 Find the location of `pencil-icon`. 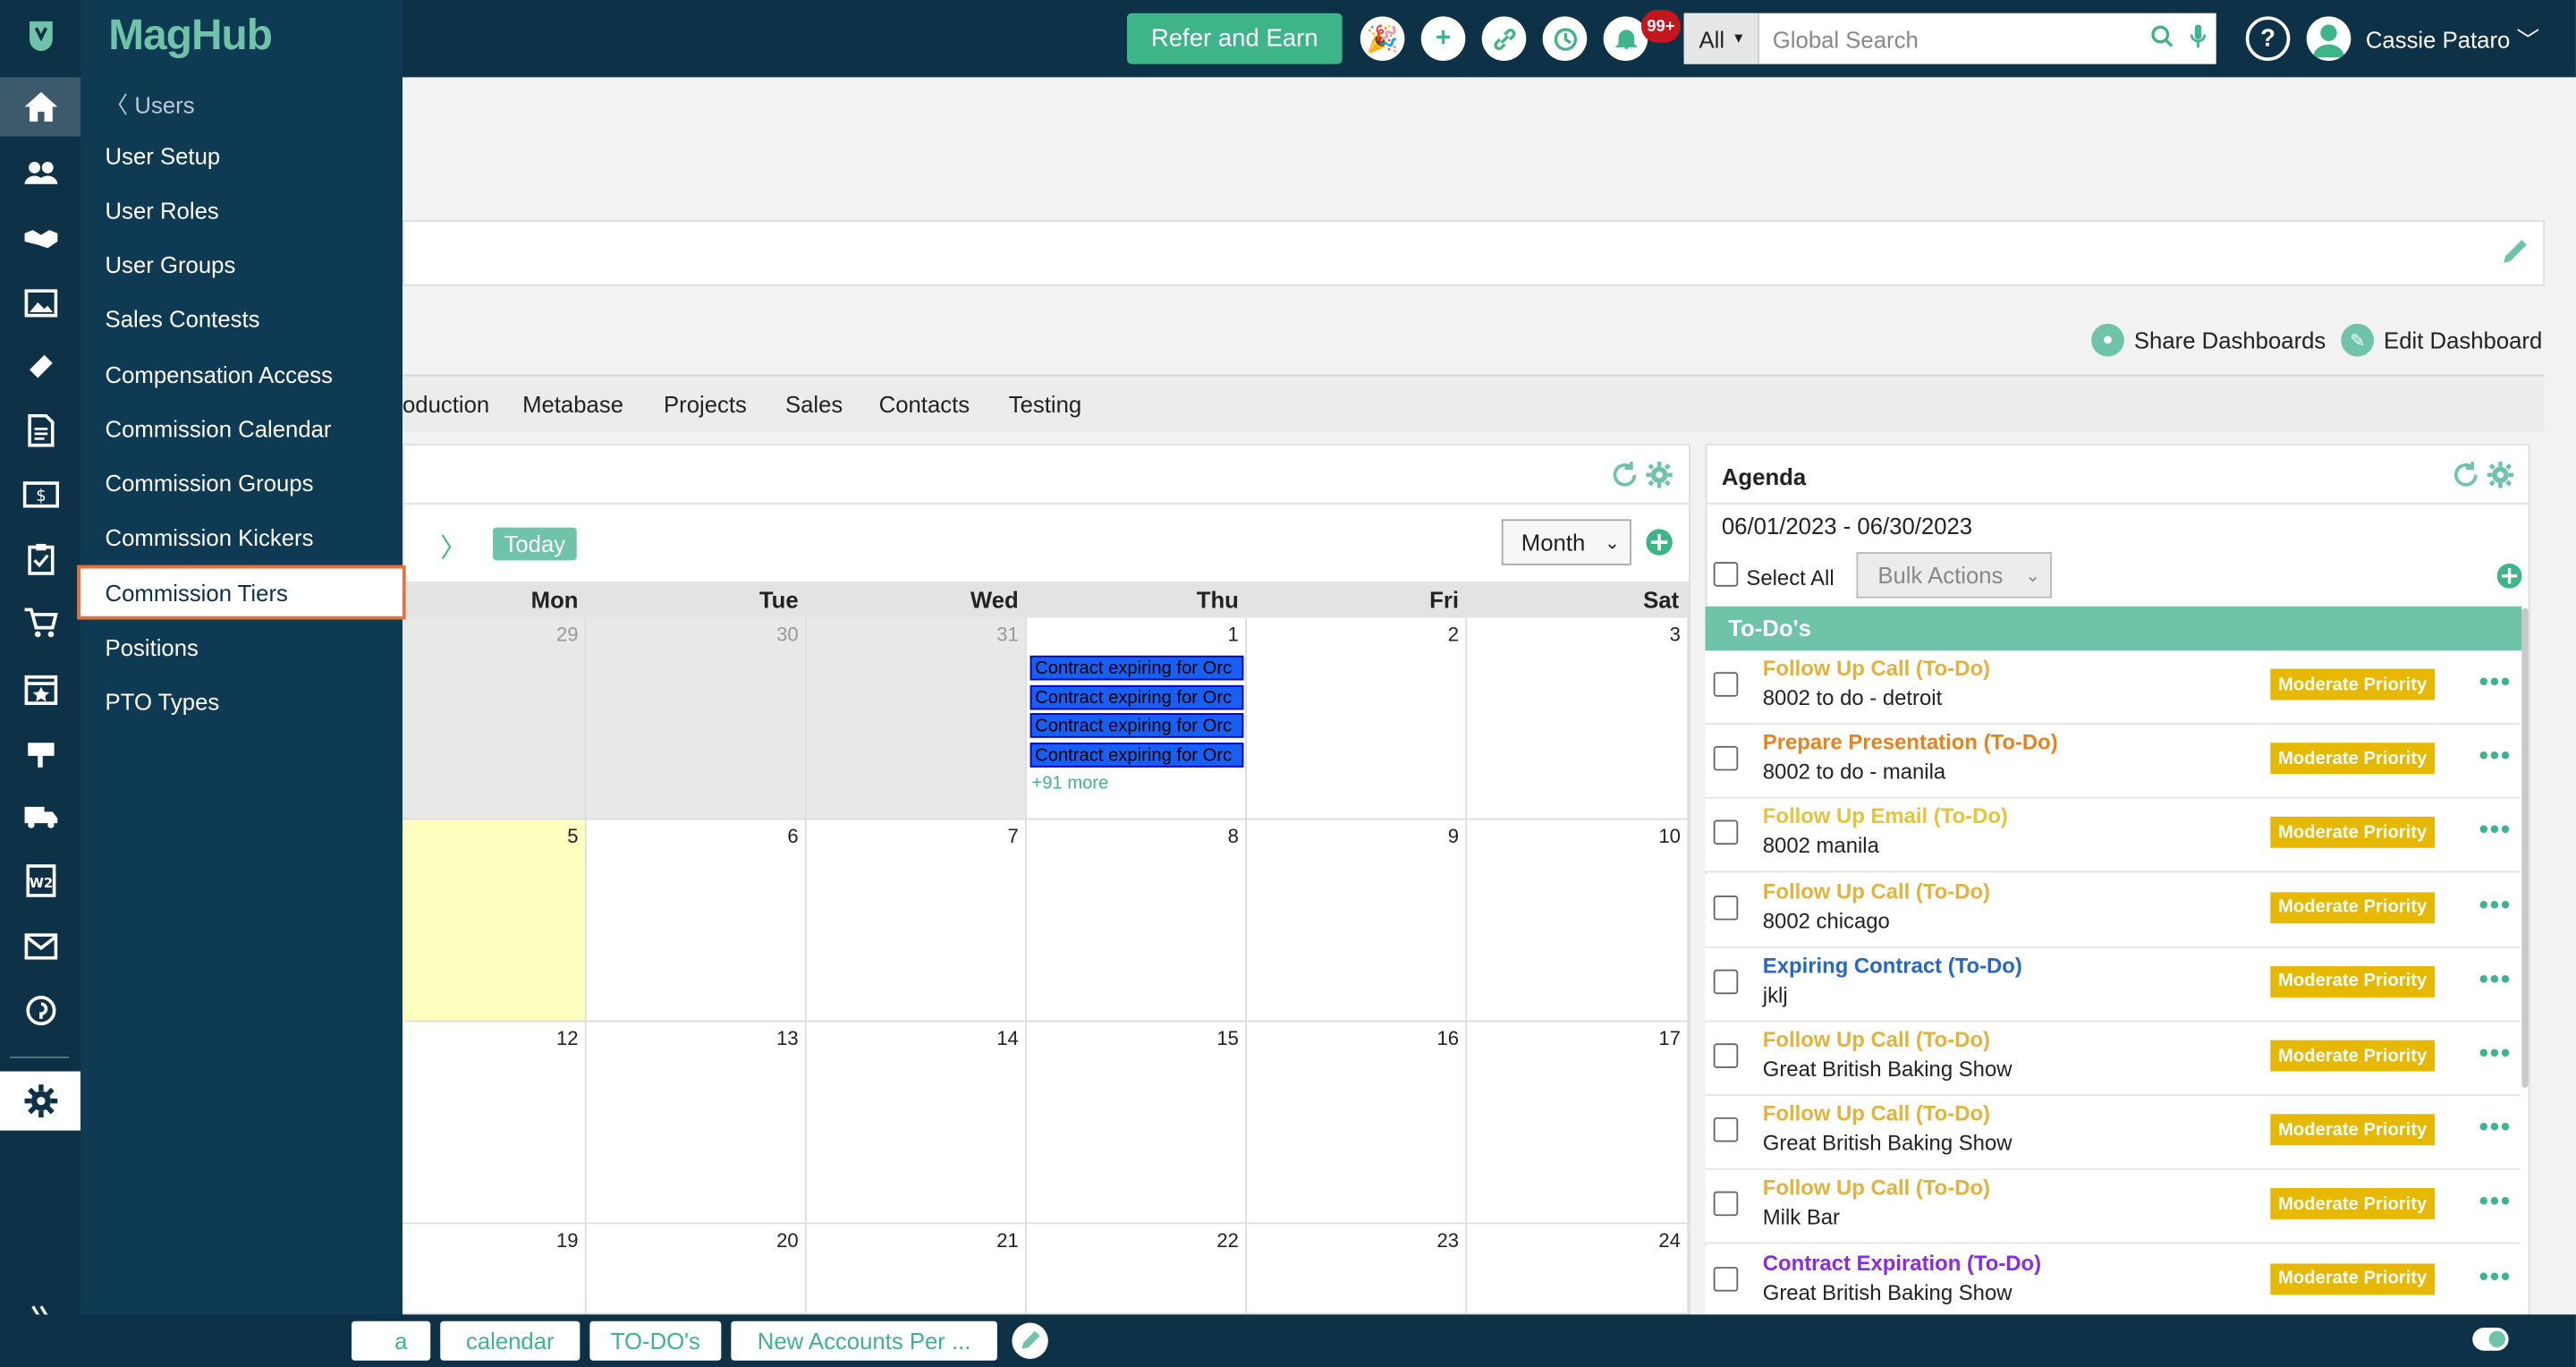

pencil-icon is located at coordinates (2514, 255).